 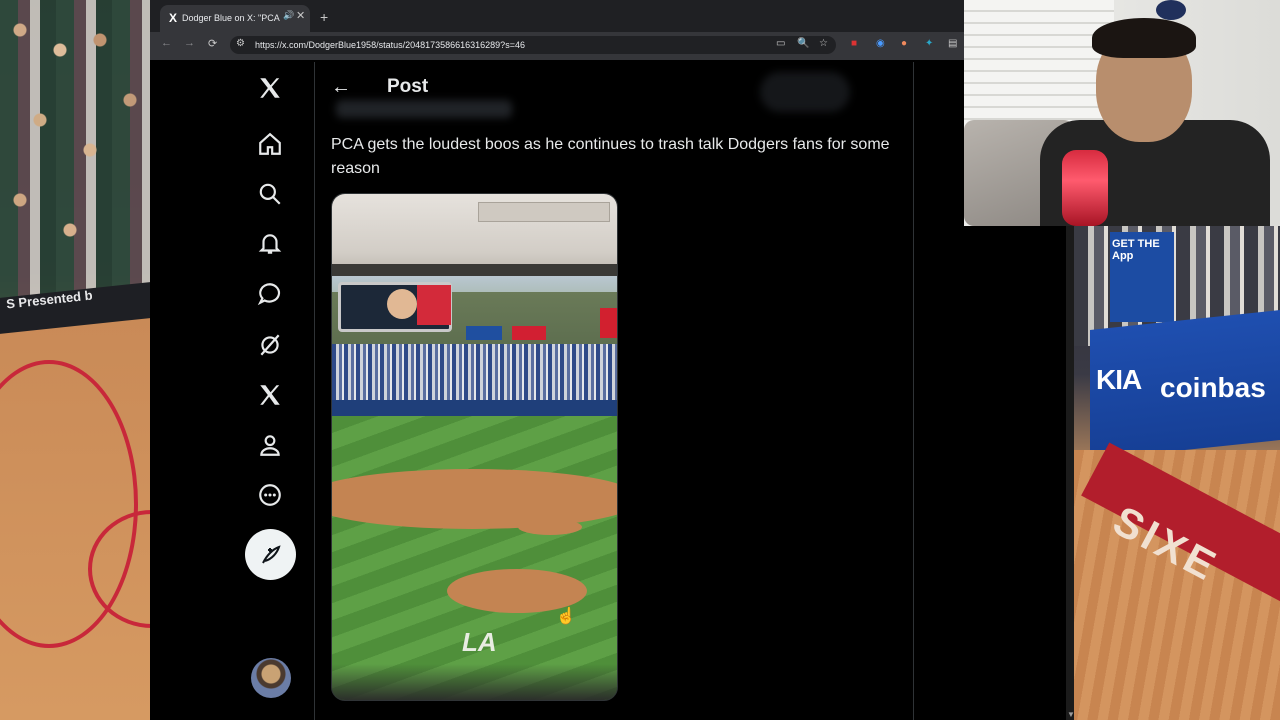 I want to click on back-arrow-icon: ←, so click(x=342, y=87).